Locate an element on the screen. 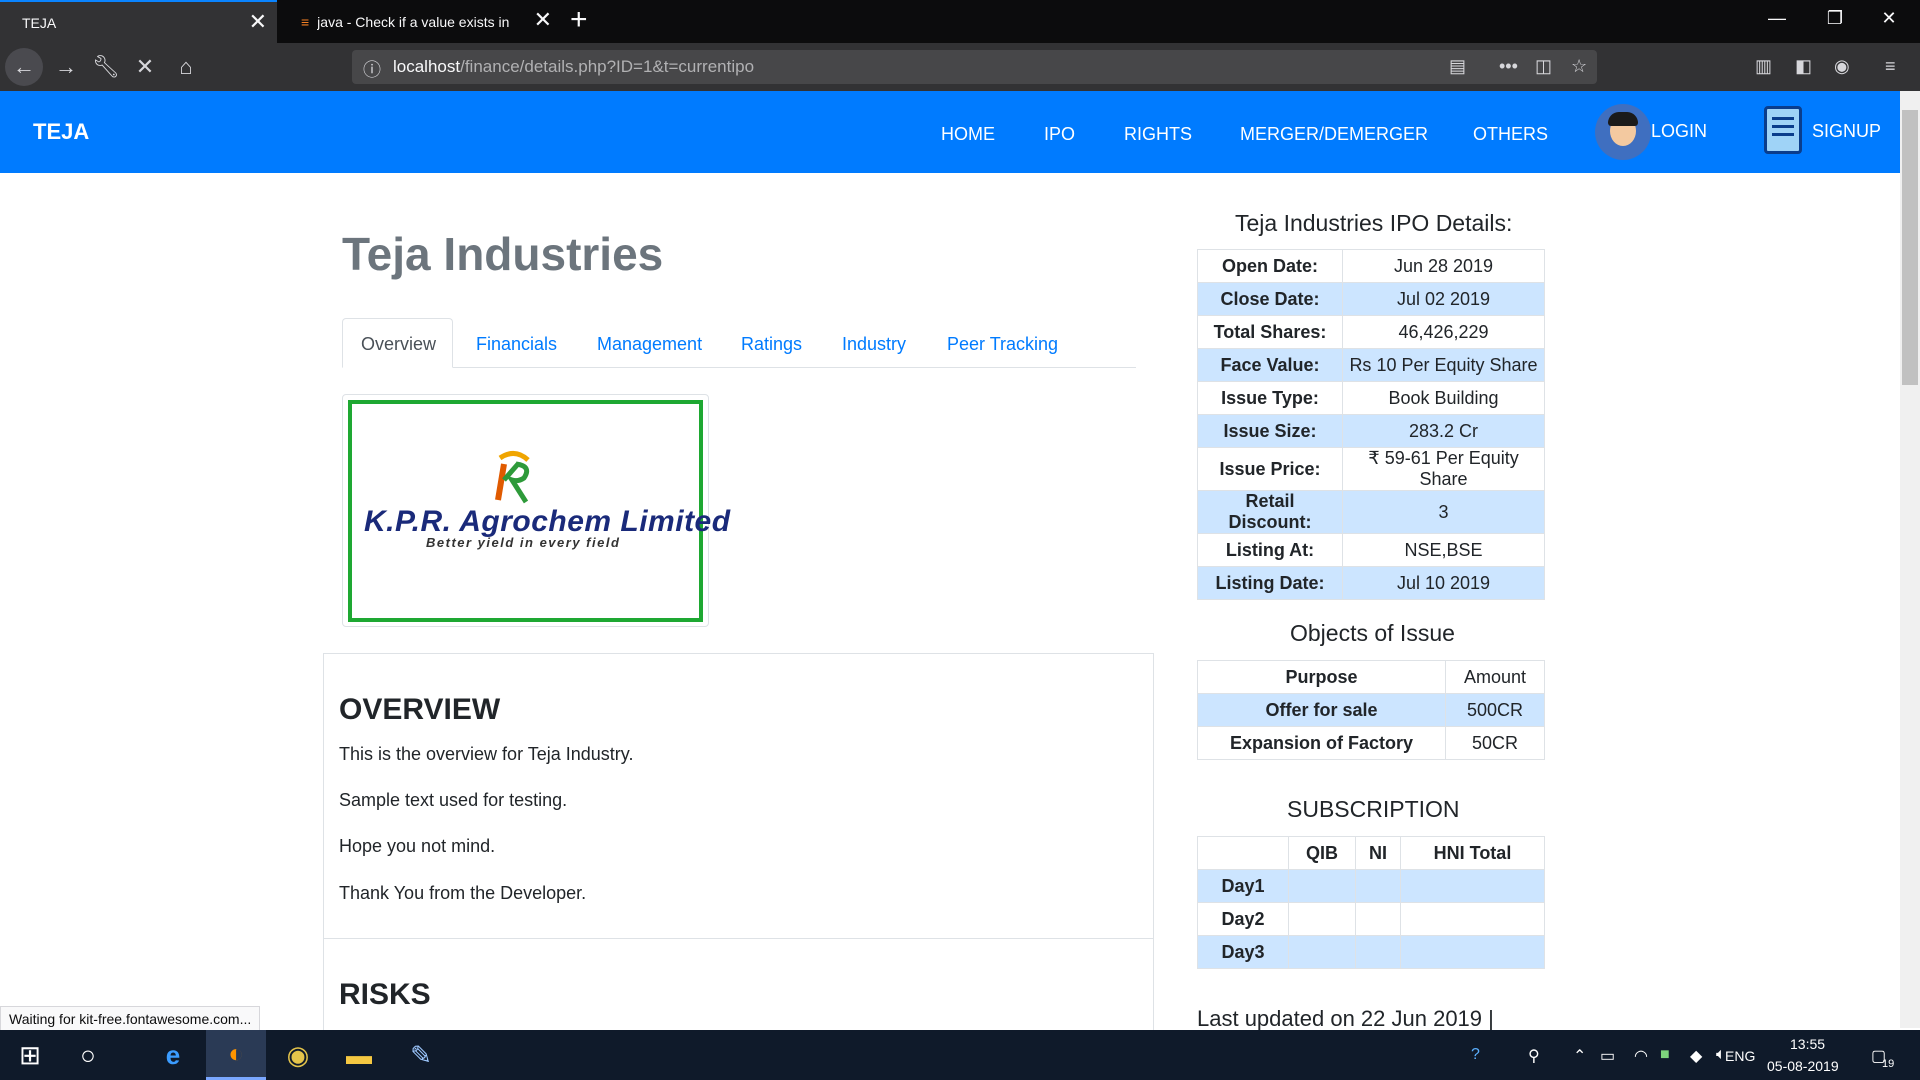 The height and width of the screenshot is (1080, 1920). subscription-header-hni: HNI Total is located at coordinates (1472, 853).